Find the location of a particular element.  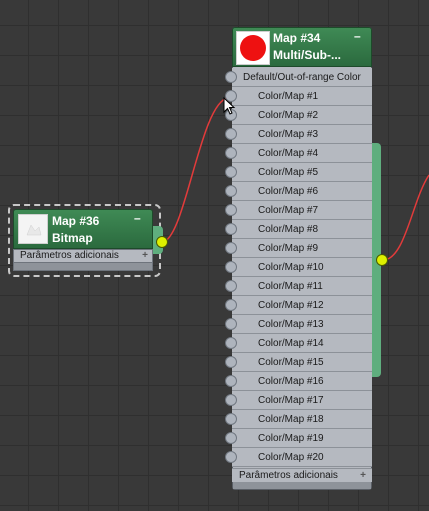

input-slot-row: Color/Map #13 is located at coordinates (298, 324).